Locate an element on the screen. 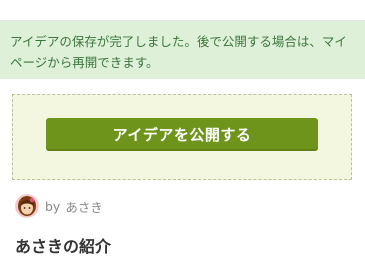 This screenshot has height=274, width=365. author-intro-heading: あさきの紹介 is located at coordinates (63, 246).